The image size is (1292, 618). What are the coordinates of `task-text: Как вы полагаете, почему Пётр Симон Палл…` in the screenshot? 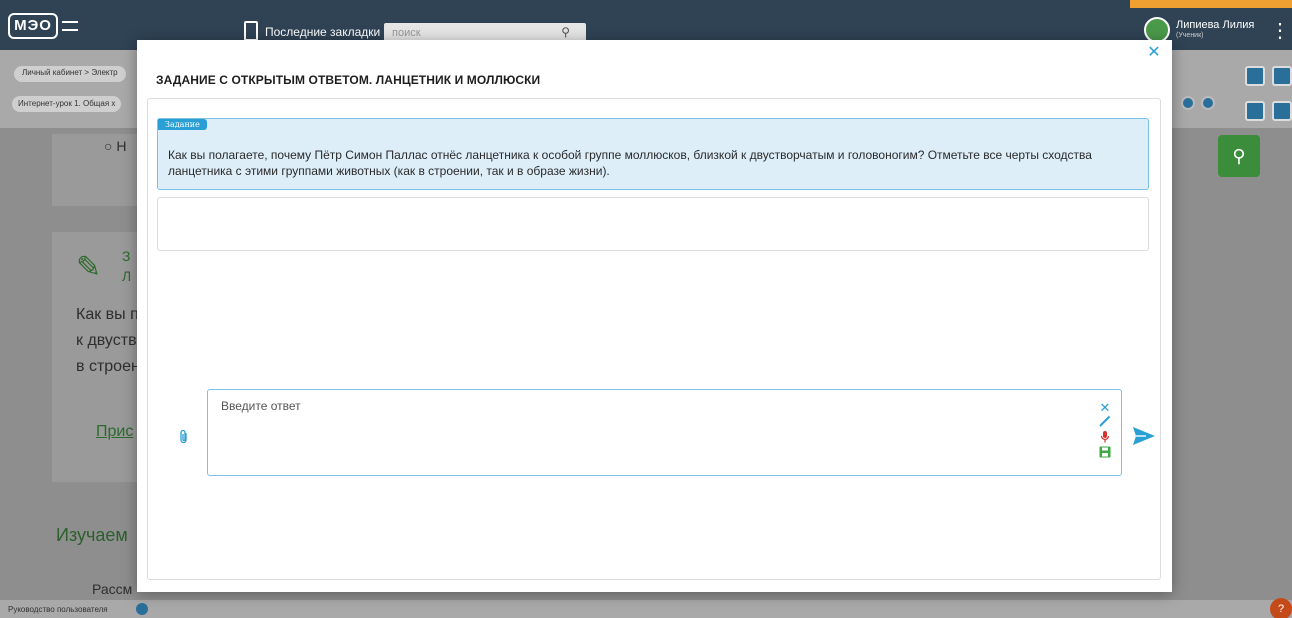 It's located at (630, 163).